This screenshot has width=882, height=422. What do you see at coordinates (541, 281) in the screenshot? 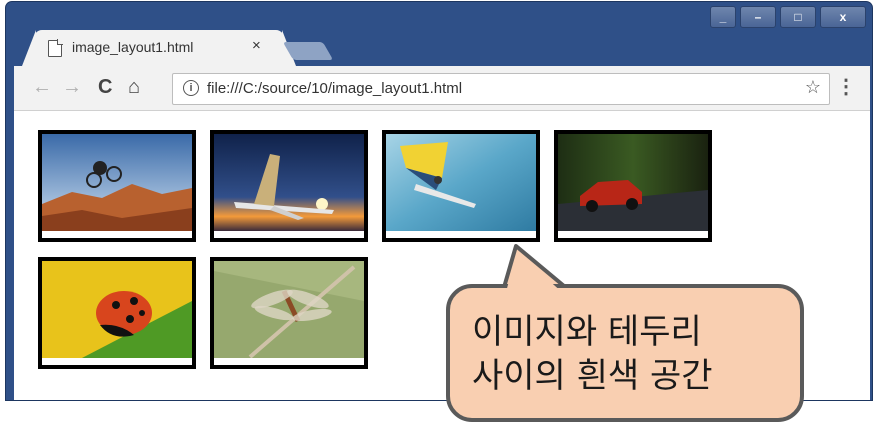
I see `callout-pointer-fill` at bounding box center [541, 281].